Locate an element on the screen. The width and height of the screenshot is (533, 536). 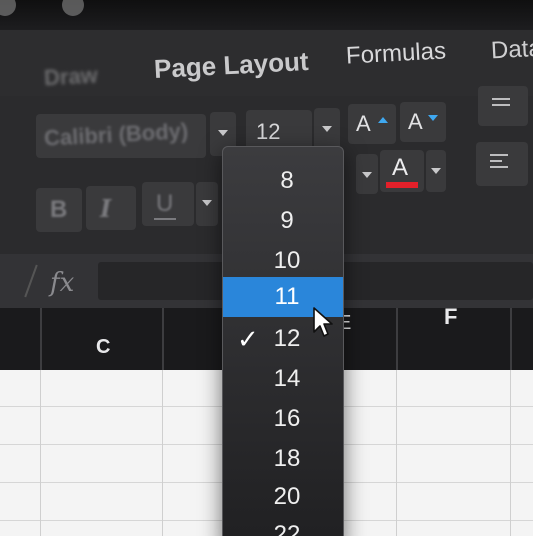
menu-item-size-10: 10 is located at coordinates (283, 261).